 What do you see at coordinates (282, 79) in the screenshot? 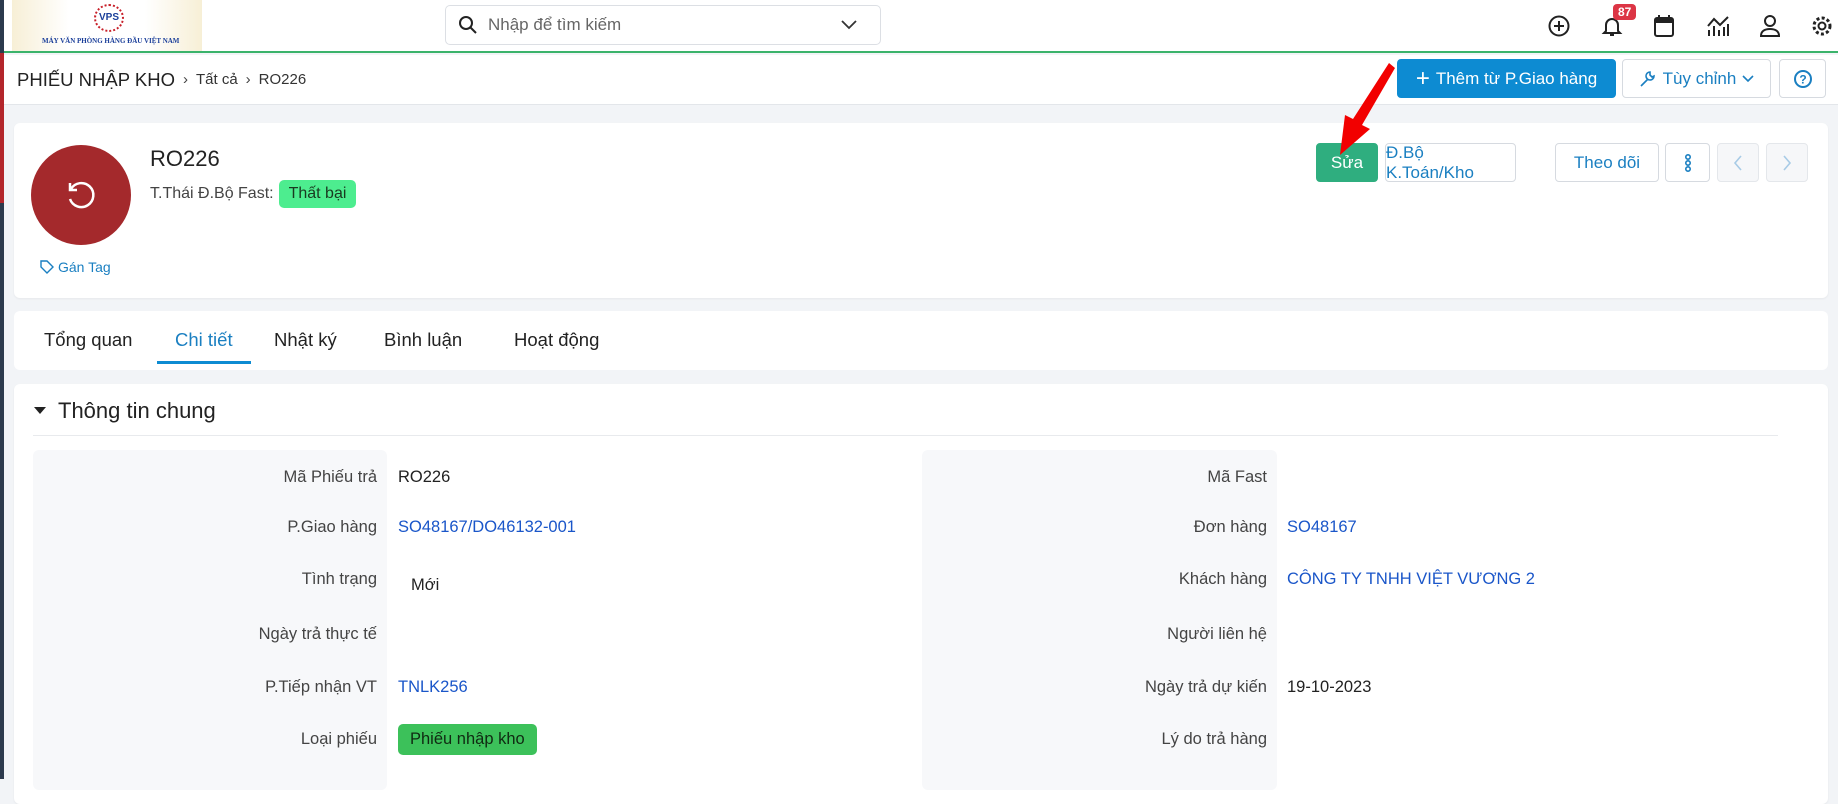
I see `breadcrumb-item-current: RO226` at bounding box center [282, 79].